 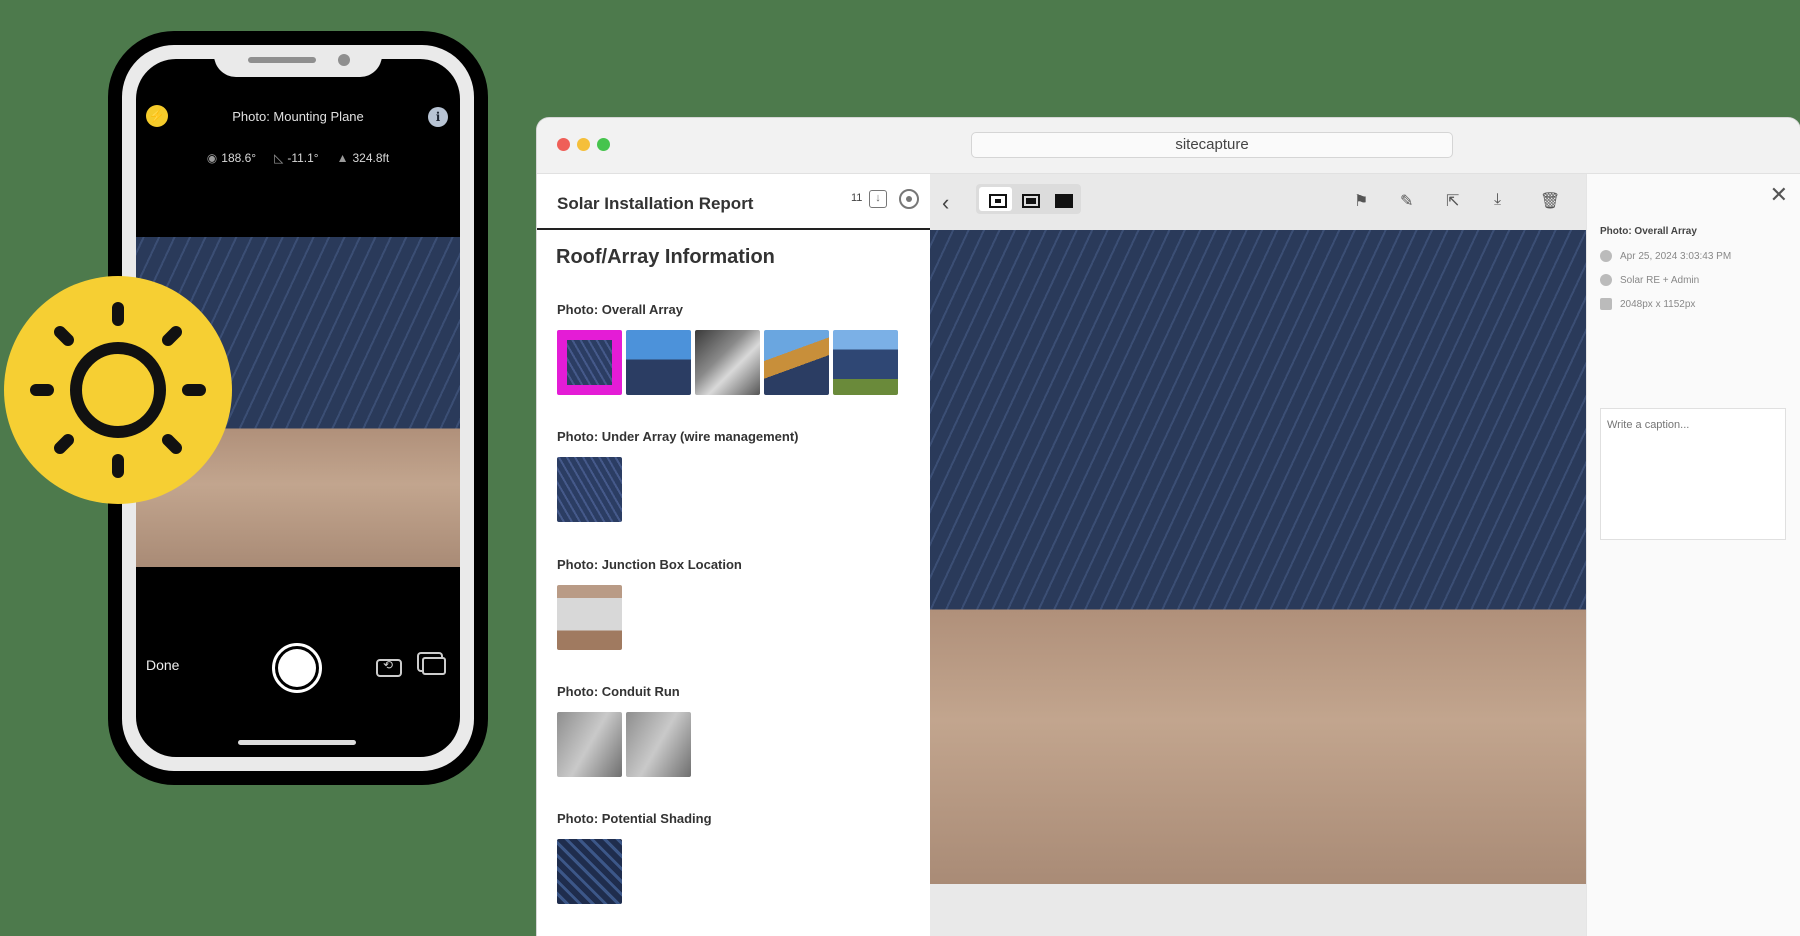 I want to click on info-icon: i, so click(x=438, y=117).